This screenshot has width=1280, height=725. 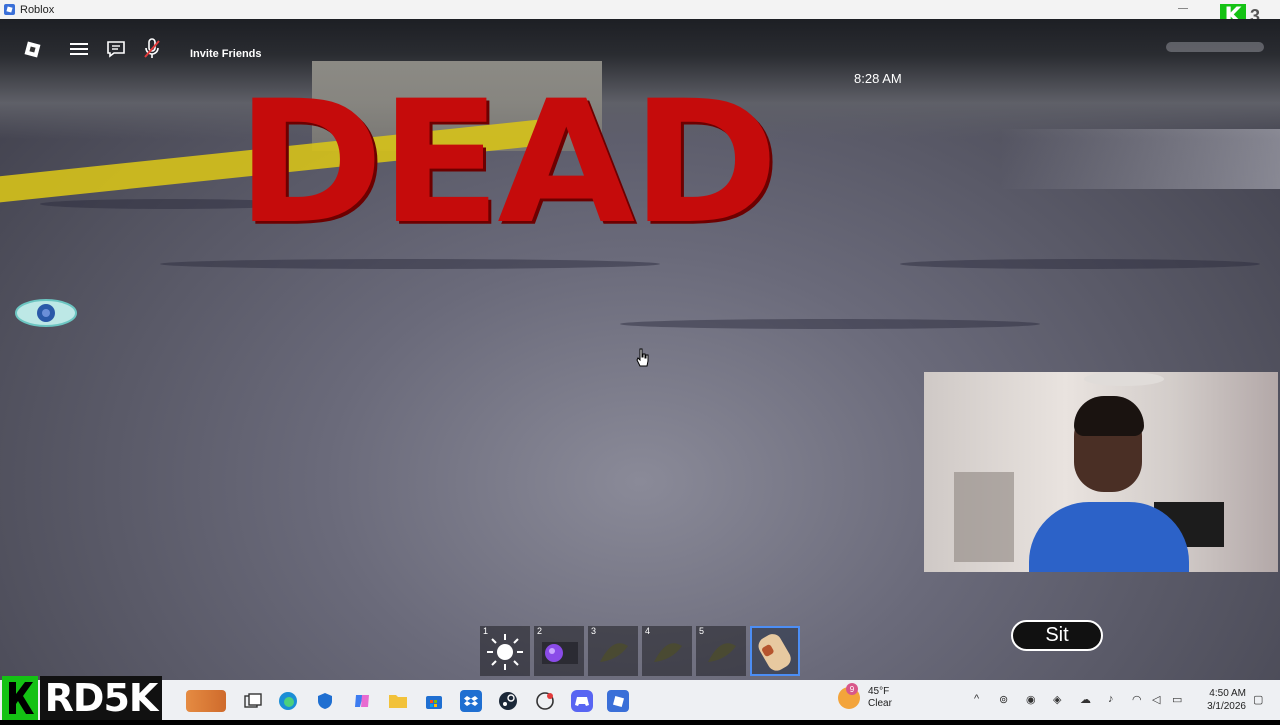 What do you see at coordinates (20, 698) in the screenshot?
I see `stream-logo-k` at bounding box center [20, 698].